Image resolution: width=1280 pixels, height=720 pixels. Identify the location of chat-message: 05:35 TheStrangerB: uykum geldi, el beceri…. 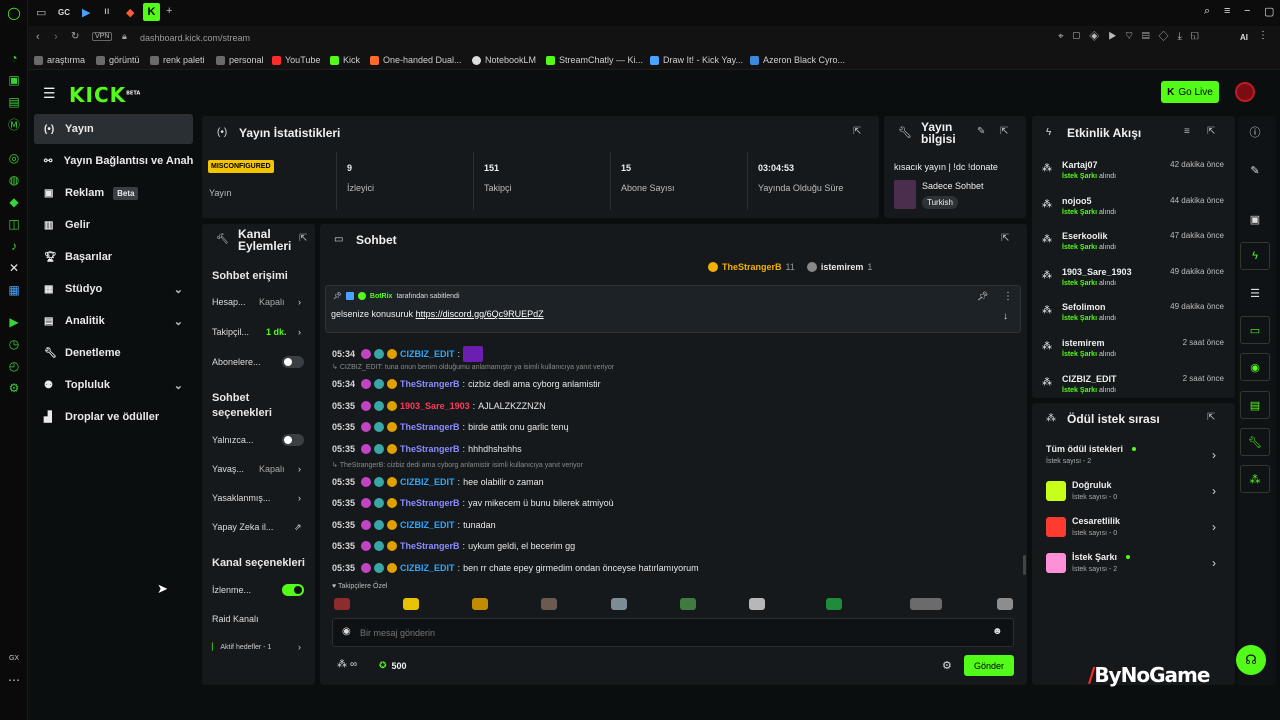
(453, 546).